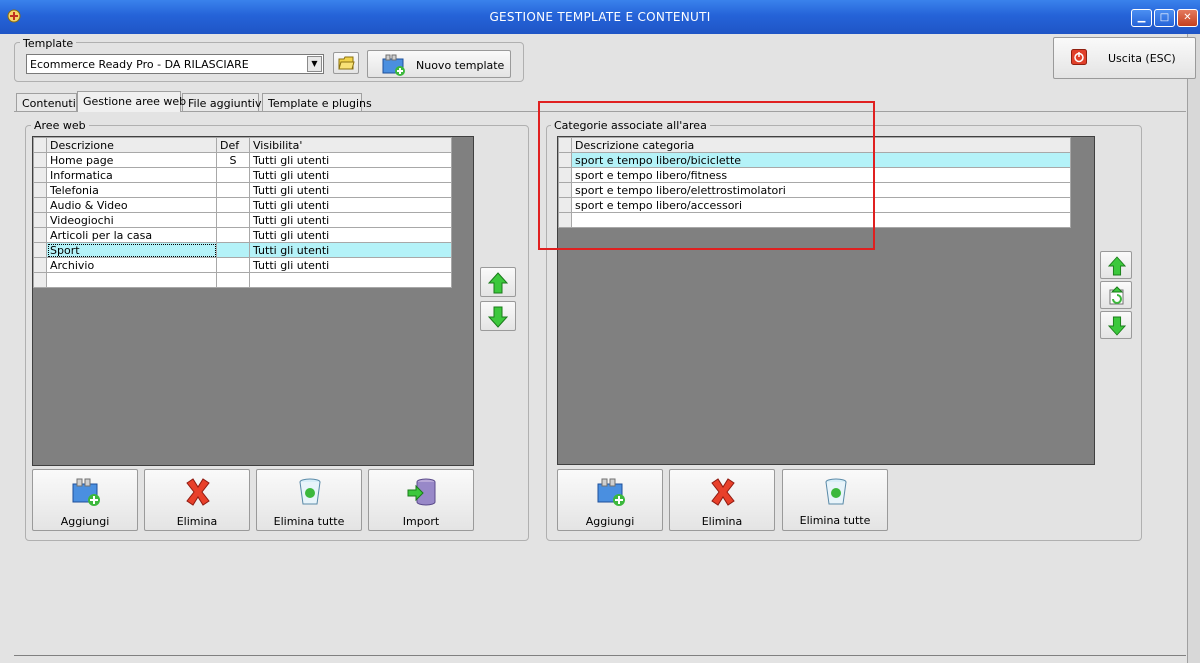 The height and width of the screenshot is (663, 1200). What do you see at coordinates (131, 265) in the screenshot?
I see `cell-descrizione: Archivio` at bounding box center [131, 265].